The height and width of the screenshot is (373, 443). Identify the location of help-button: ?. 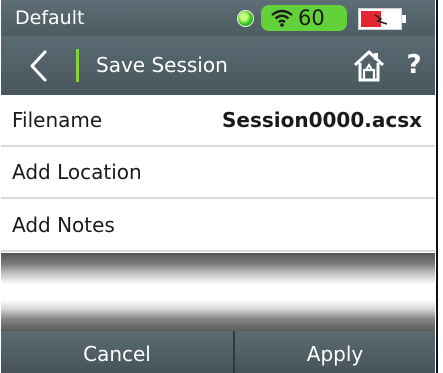
(414, 65).